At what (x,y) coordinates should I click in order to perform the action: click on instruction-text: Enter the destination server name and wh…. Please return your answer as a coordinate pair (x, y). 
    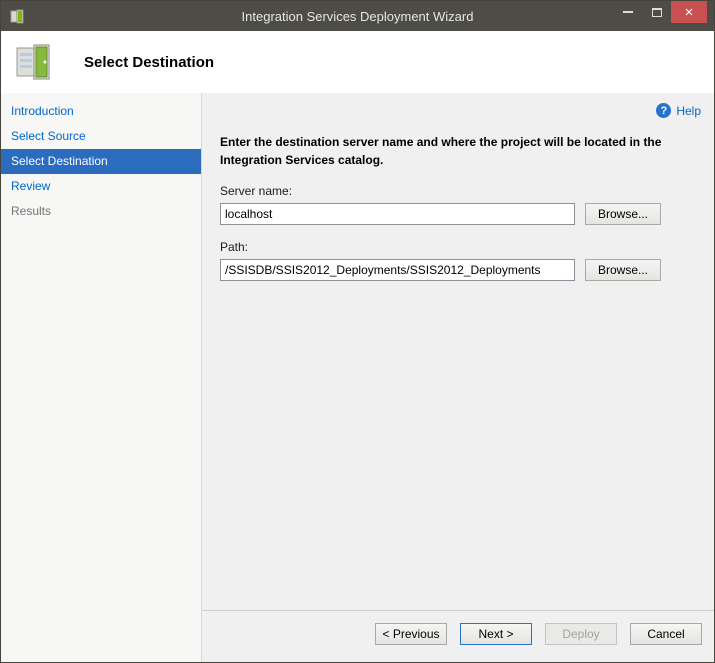
    Looking at the image, I should click on (441, 151).